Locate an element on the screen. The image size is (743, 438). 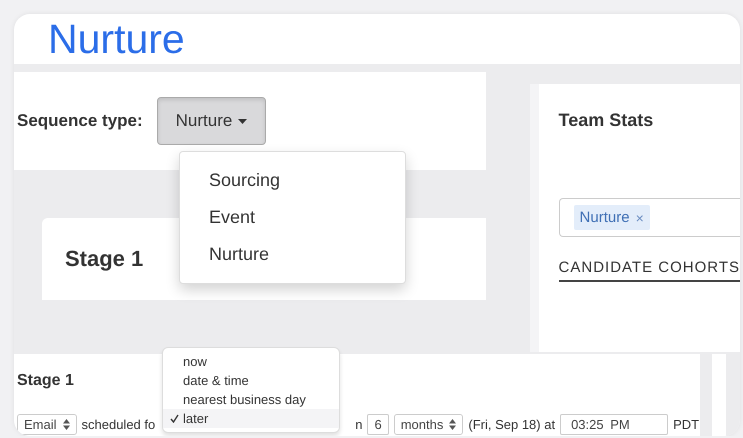
schedule-text: n is located at coordinates (358, 424).